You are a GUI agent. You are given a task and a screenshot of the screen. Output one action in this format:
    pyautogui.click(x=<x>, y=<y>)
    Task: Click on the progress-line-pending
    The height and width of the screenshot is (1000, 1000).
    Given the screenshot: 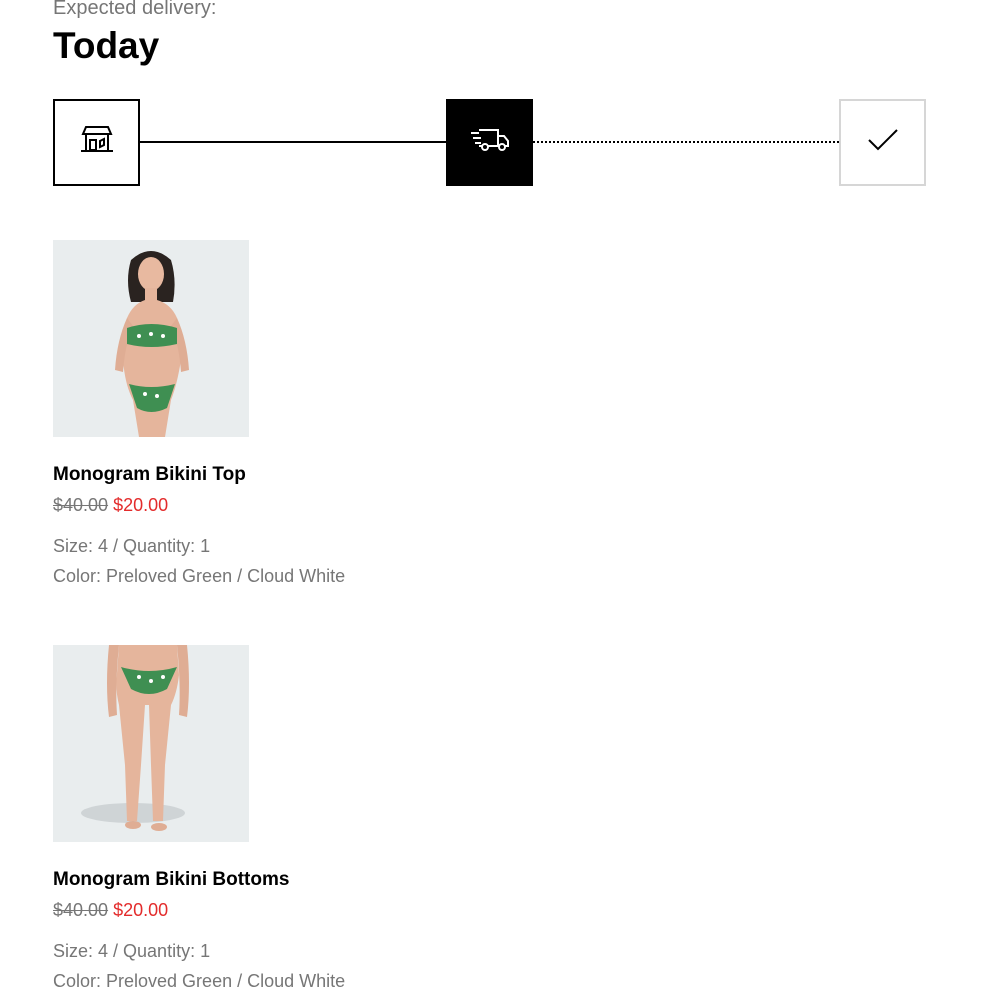 What is the action you would take?
    pyautogui.click(x=686, y=142)
    